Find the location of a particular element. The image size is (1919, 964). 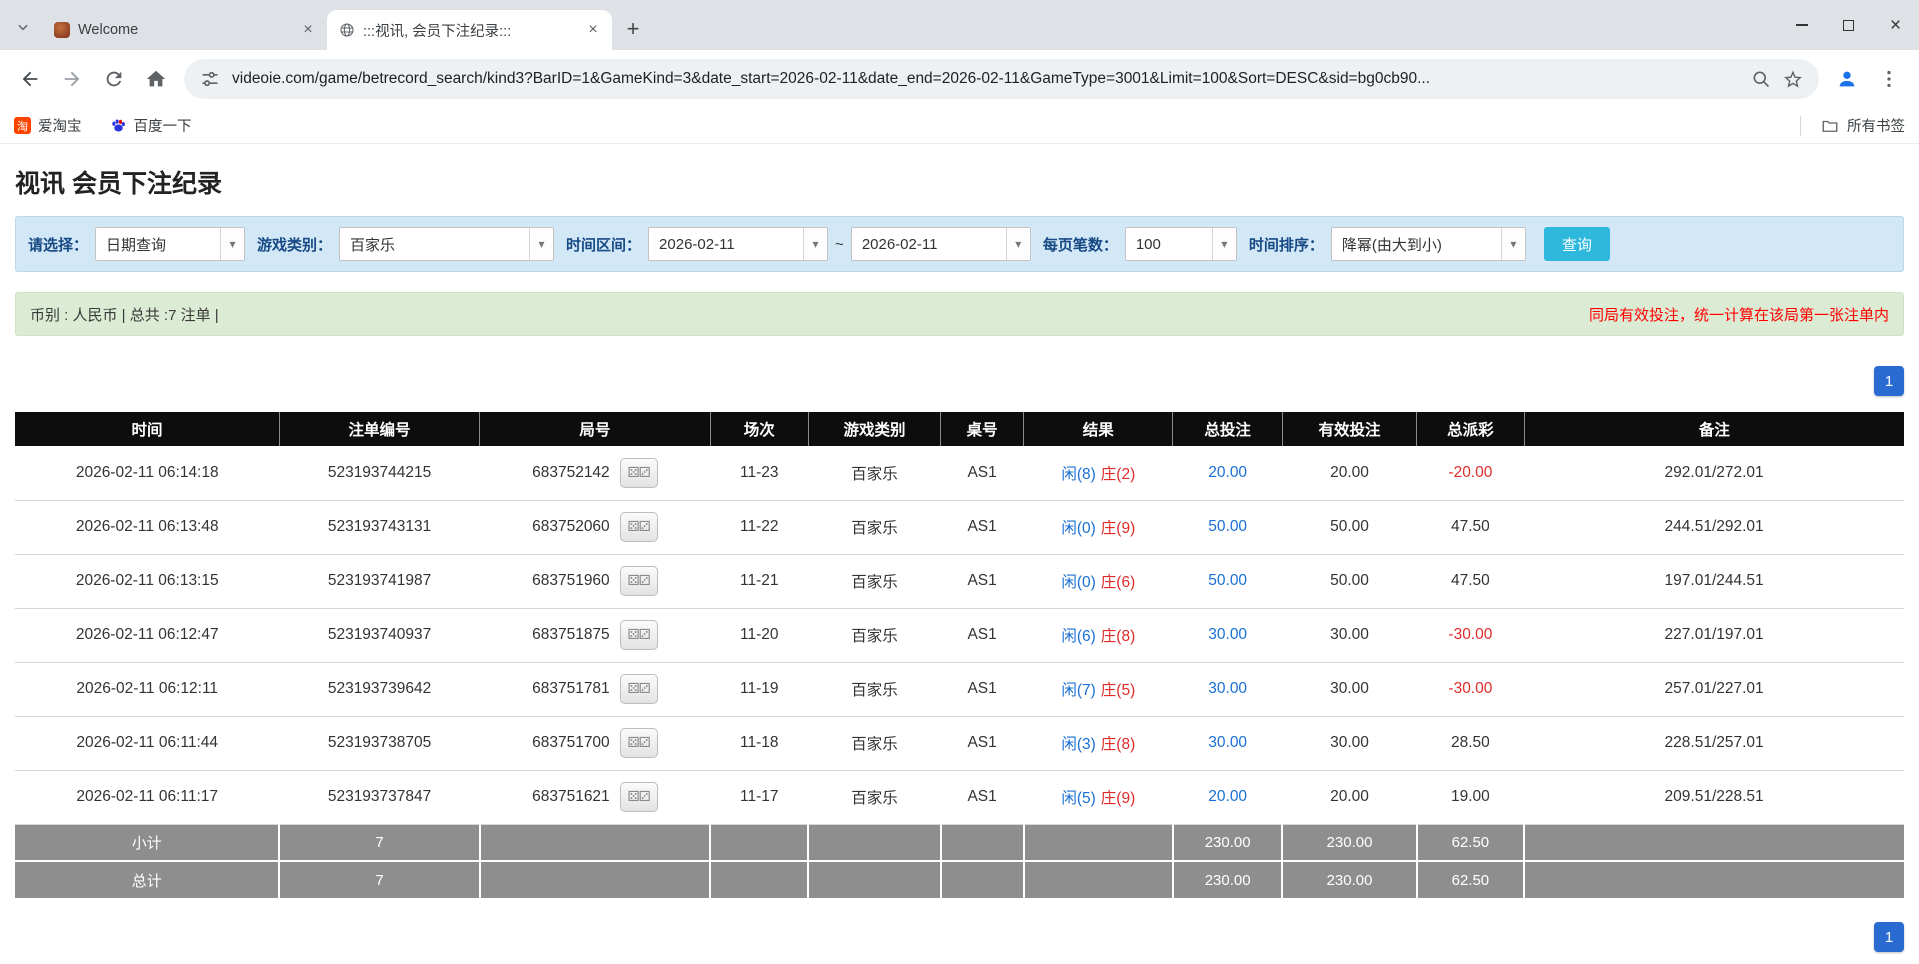

minimize-icon is located at coordinates (1801, 25).